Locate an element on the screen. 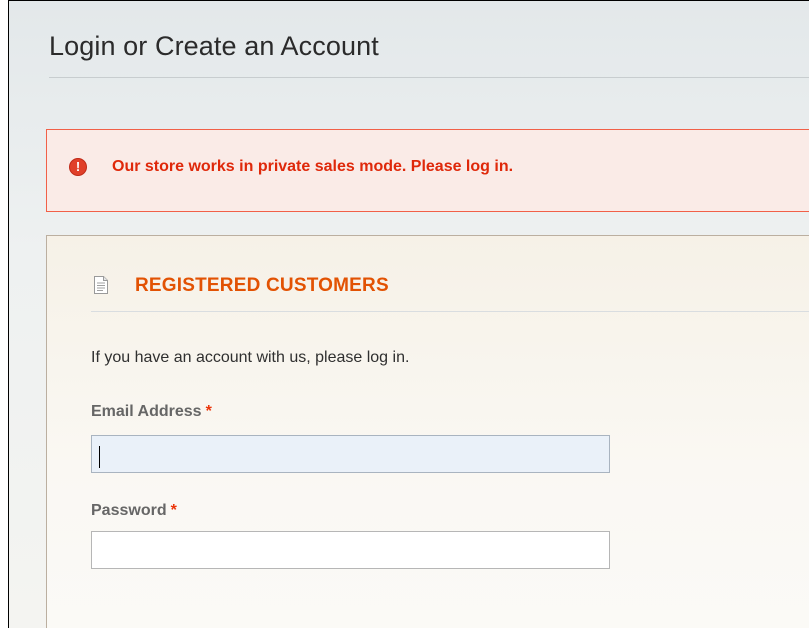 This screenshot has height=628, width=809. password-label: Password * is located at coordinates (134, 511).